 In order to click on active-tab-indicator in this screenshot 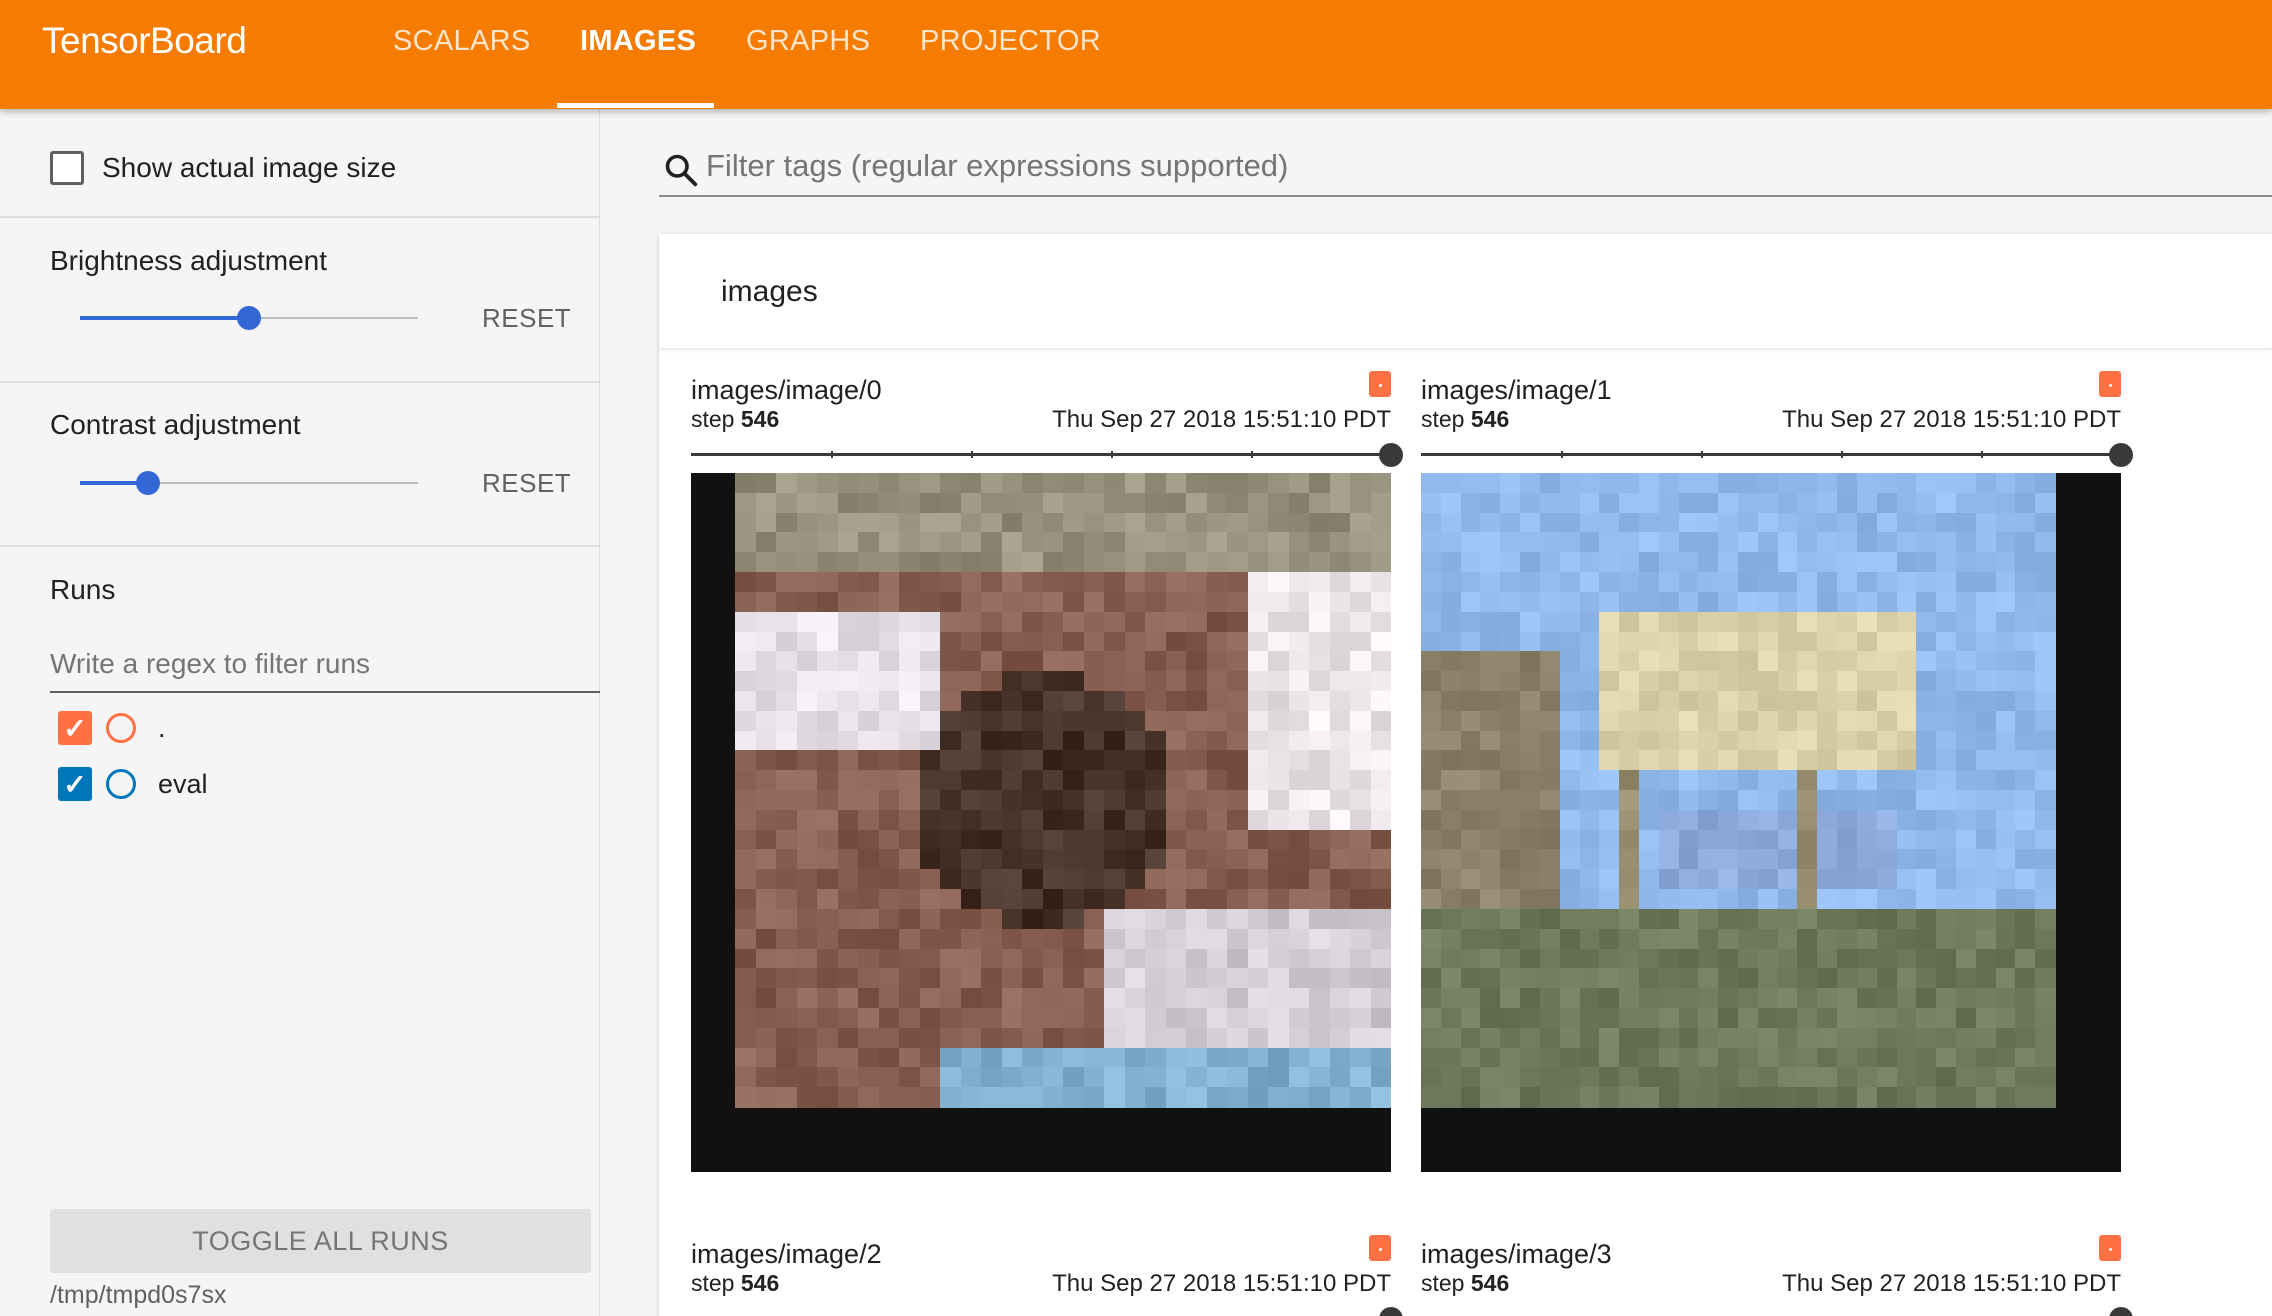, I will do `click(635, 105)`.